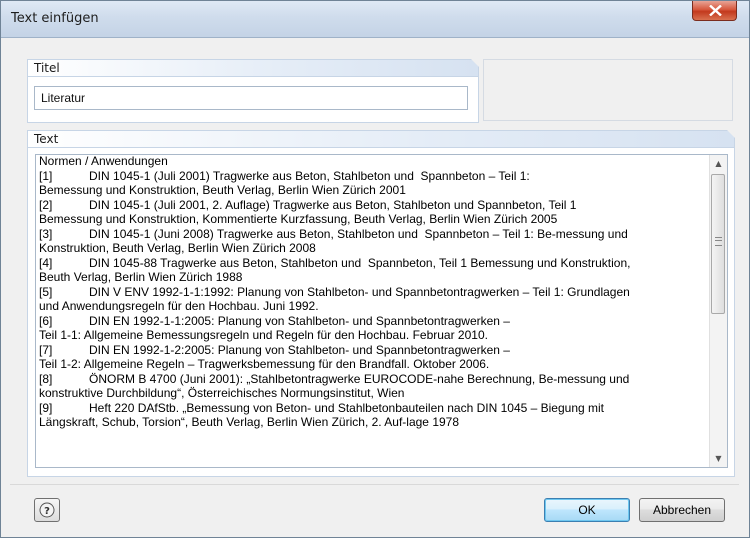 The width and height of the screenshot is (750, 538). I want to click on titel-group: Titel Literatur, so click(253, 91).